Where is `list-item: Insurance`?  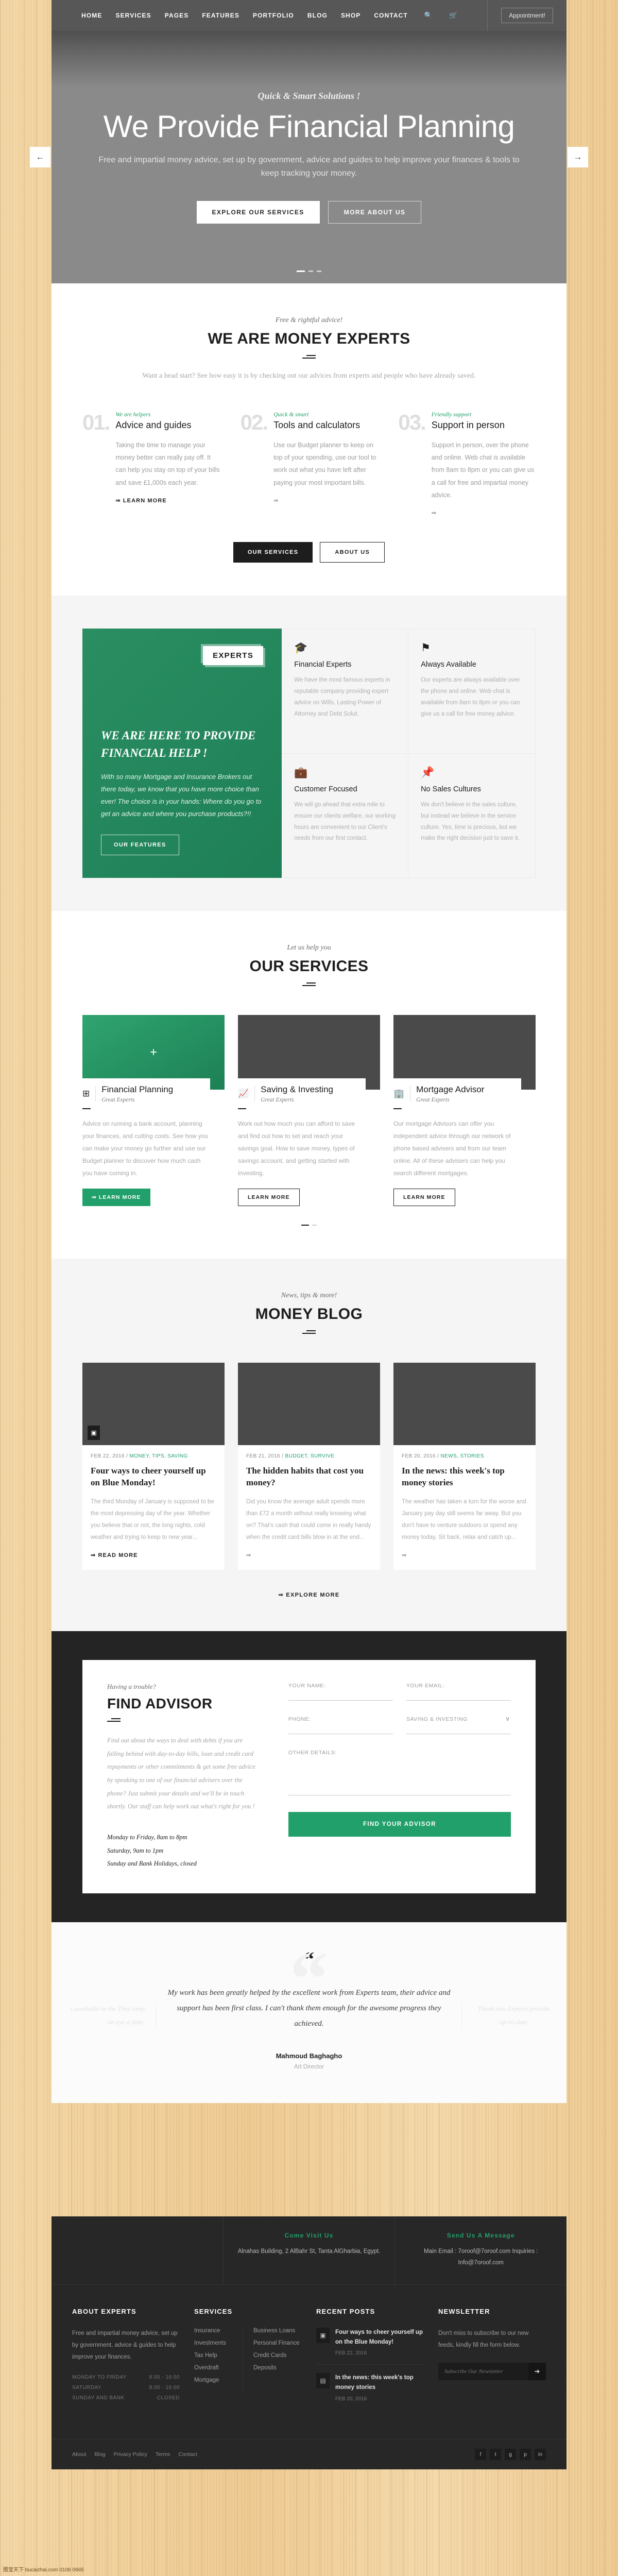
list-item: Insurance is located at coordinates (218, 2331).